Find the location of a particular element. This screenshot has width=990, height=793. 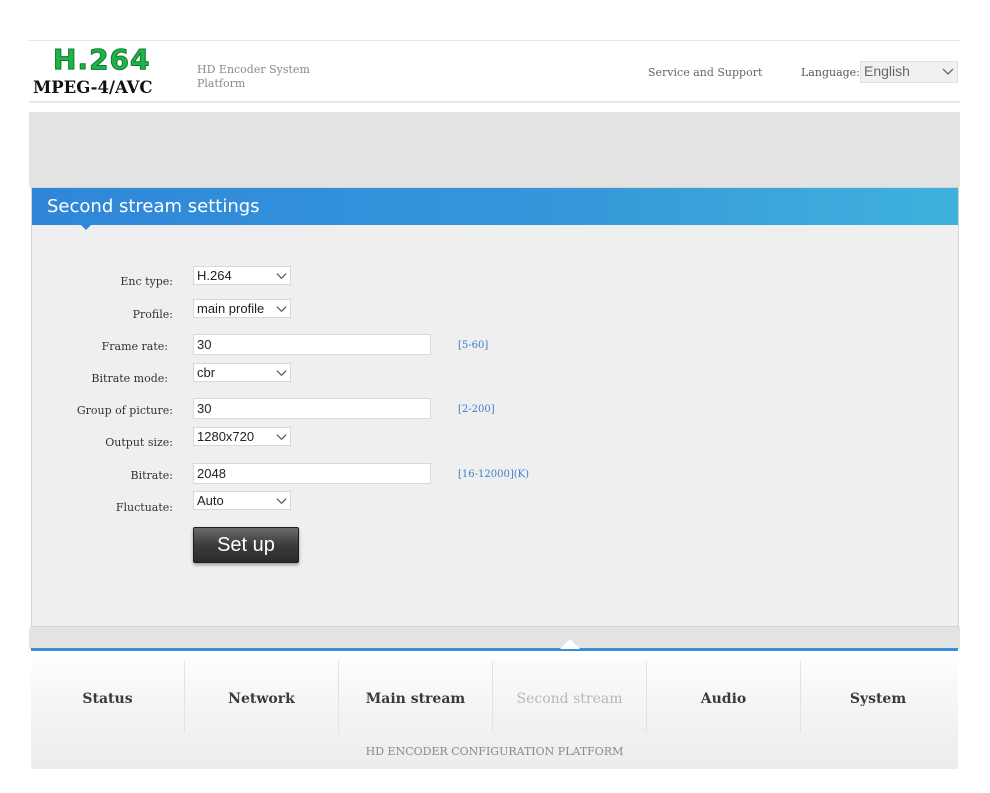

lower-band is located at coordinates (494, 638).